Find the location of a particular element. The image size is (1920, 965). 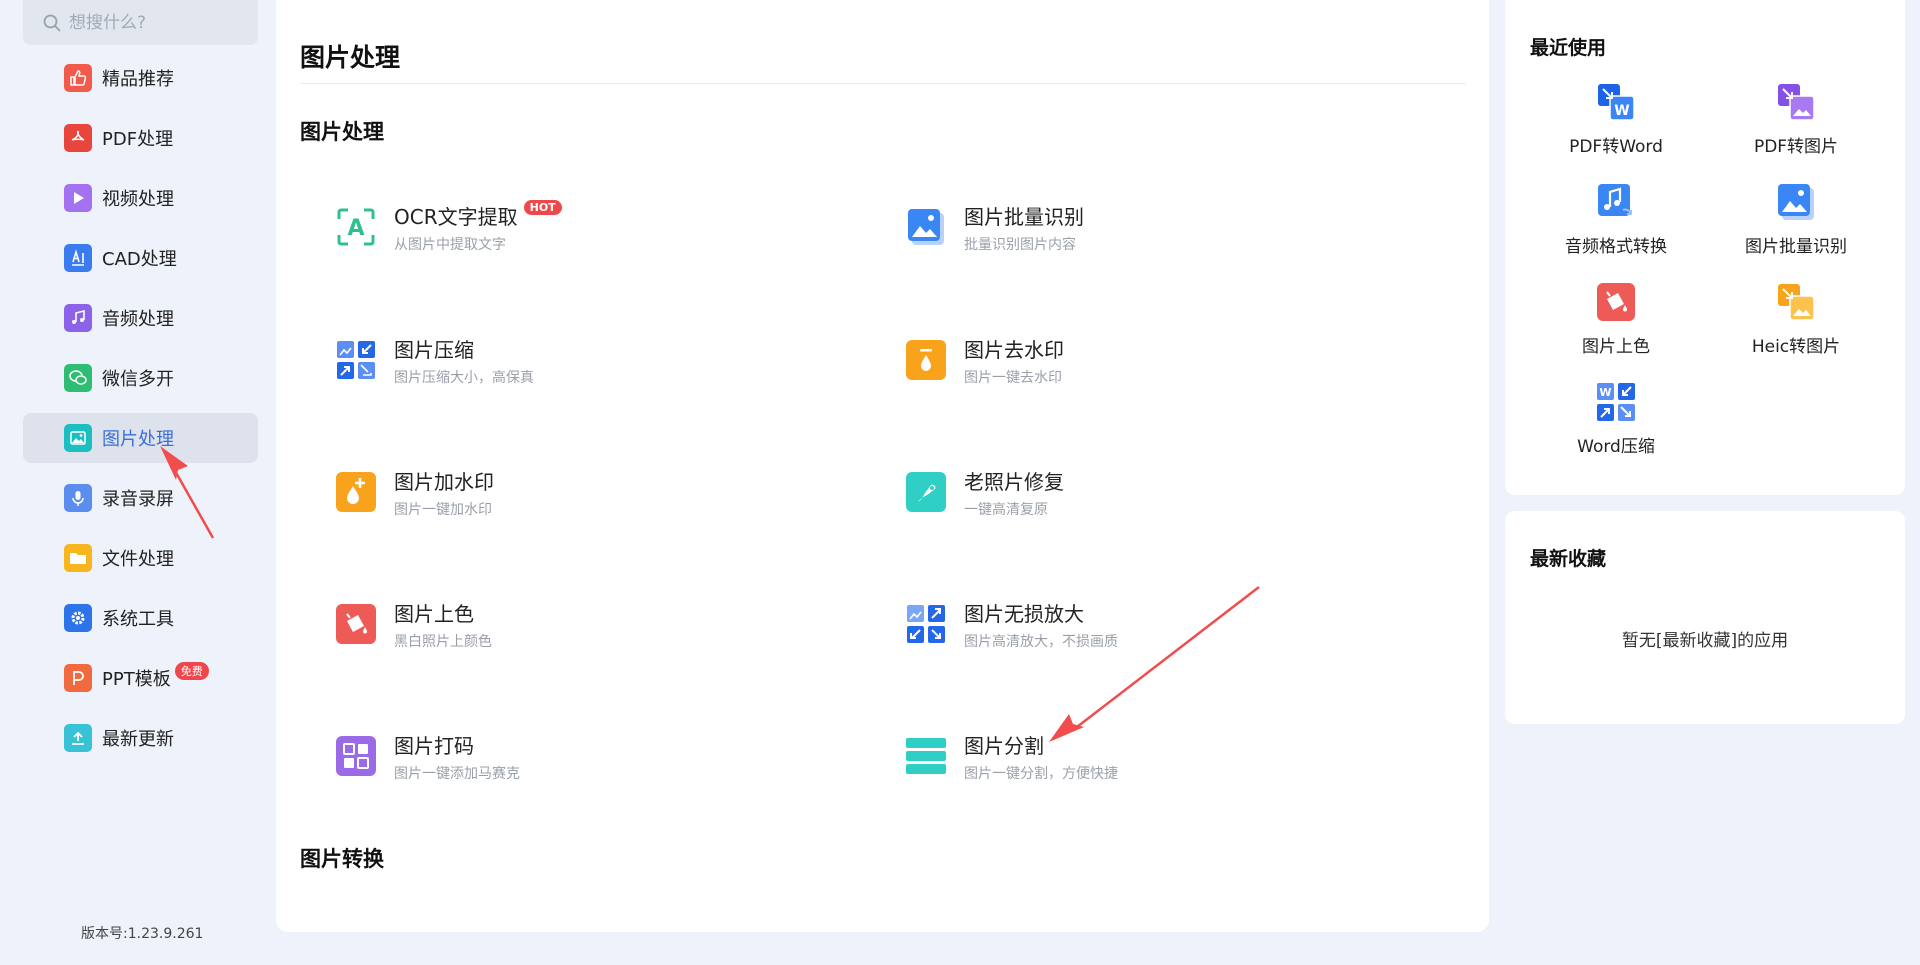

sidebar-item-audio: 音频处理 is located at coordinates (140, 318).